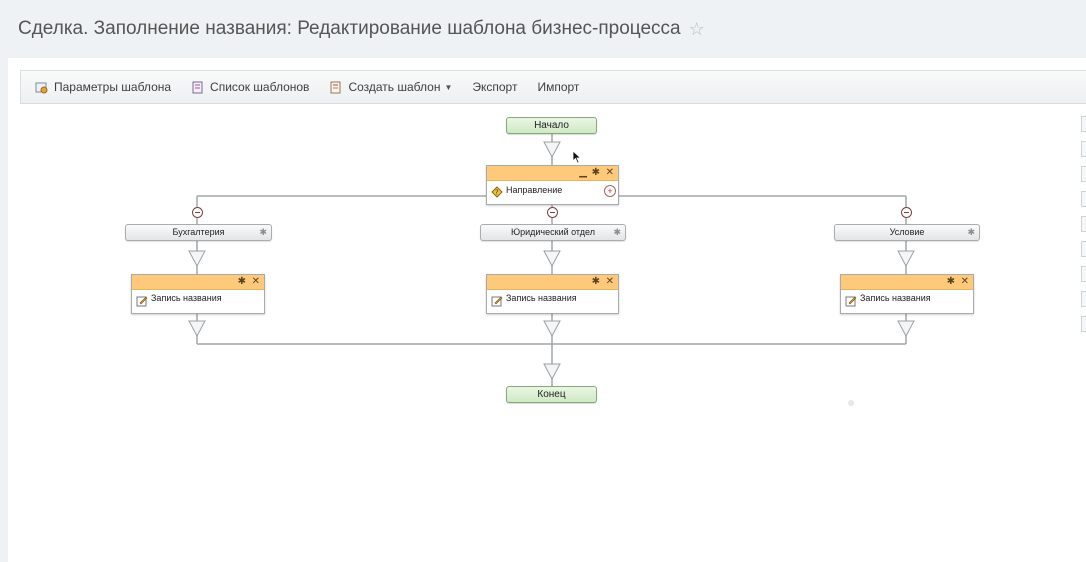 This screenshot has width=1086, height=562. I want to click on branch-label-text: Юридический отдел, so click(553, 232).